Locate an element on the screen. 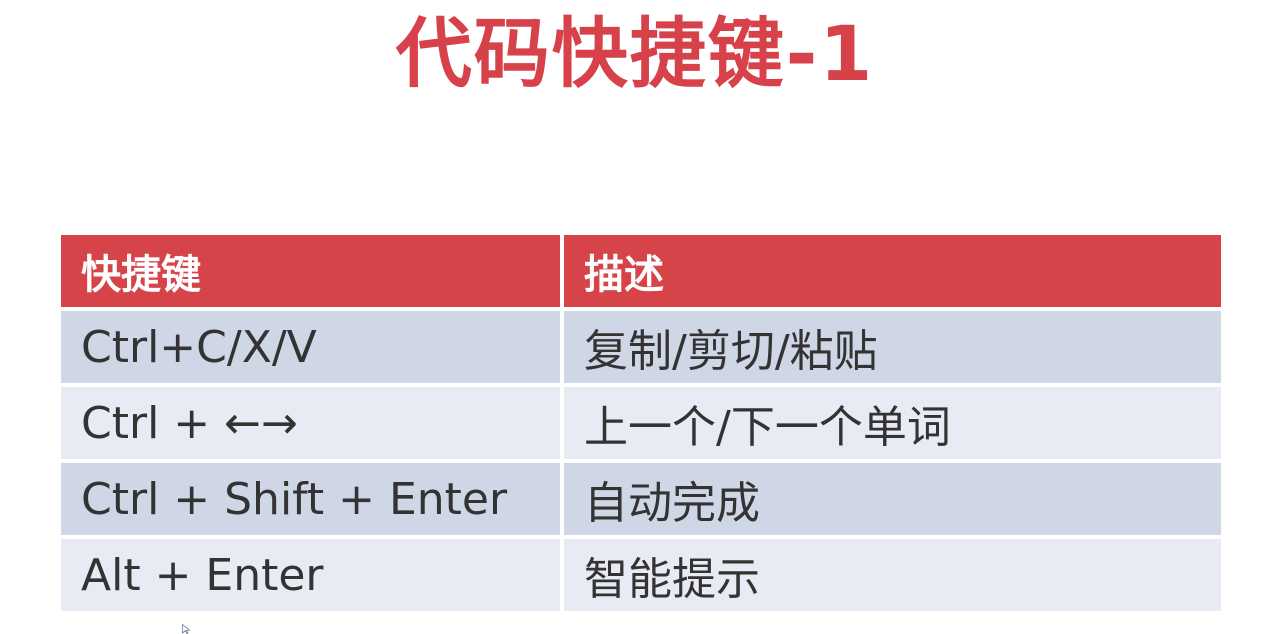  shortcut-cell: Ctrl + ←→ is located at coordinates (310, 423).